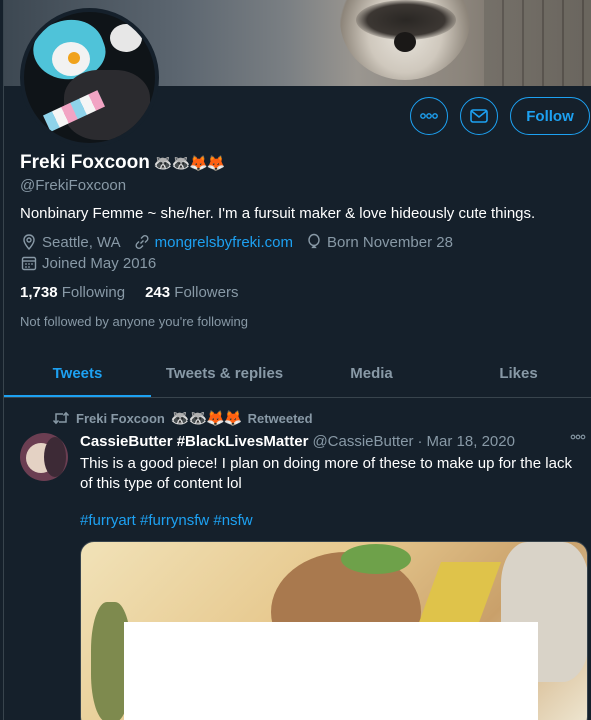 This screenshot has height=720, width=591. I want to click on retweet-icon, so click(61, 418).